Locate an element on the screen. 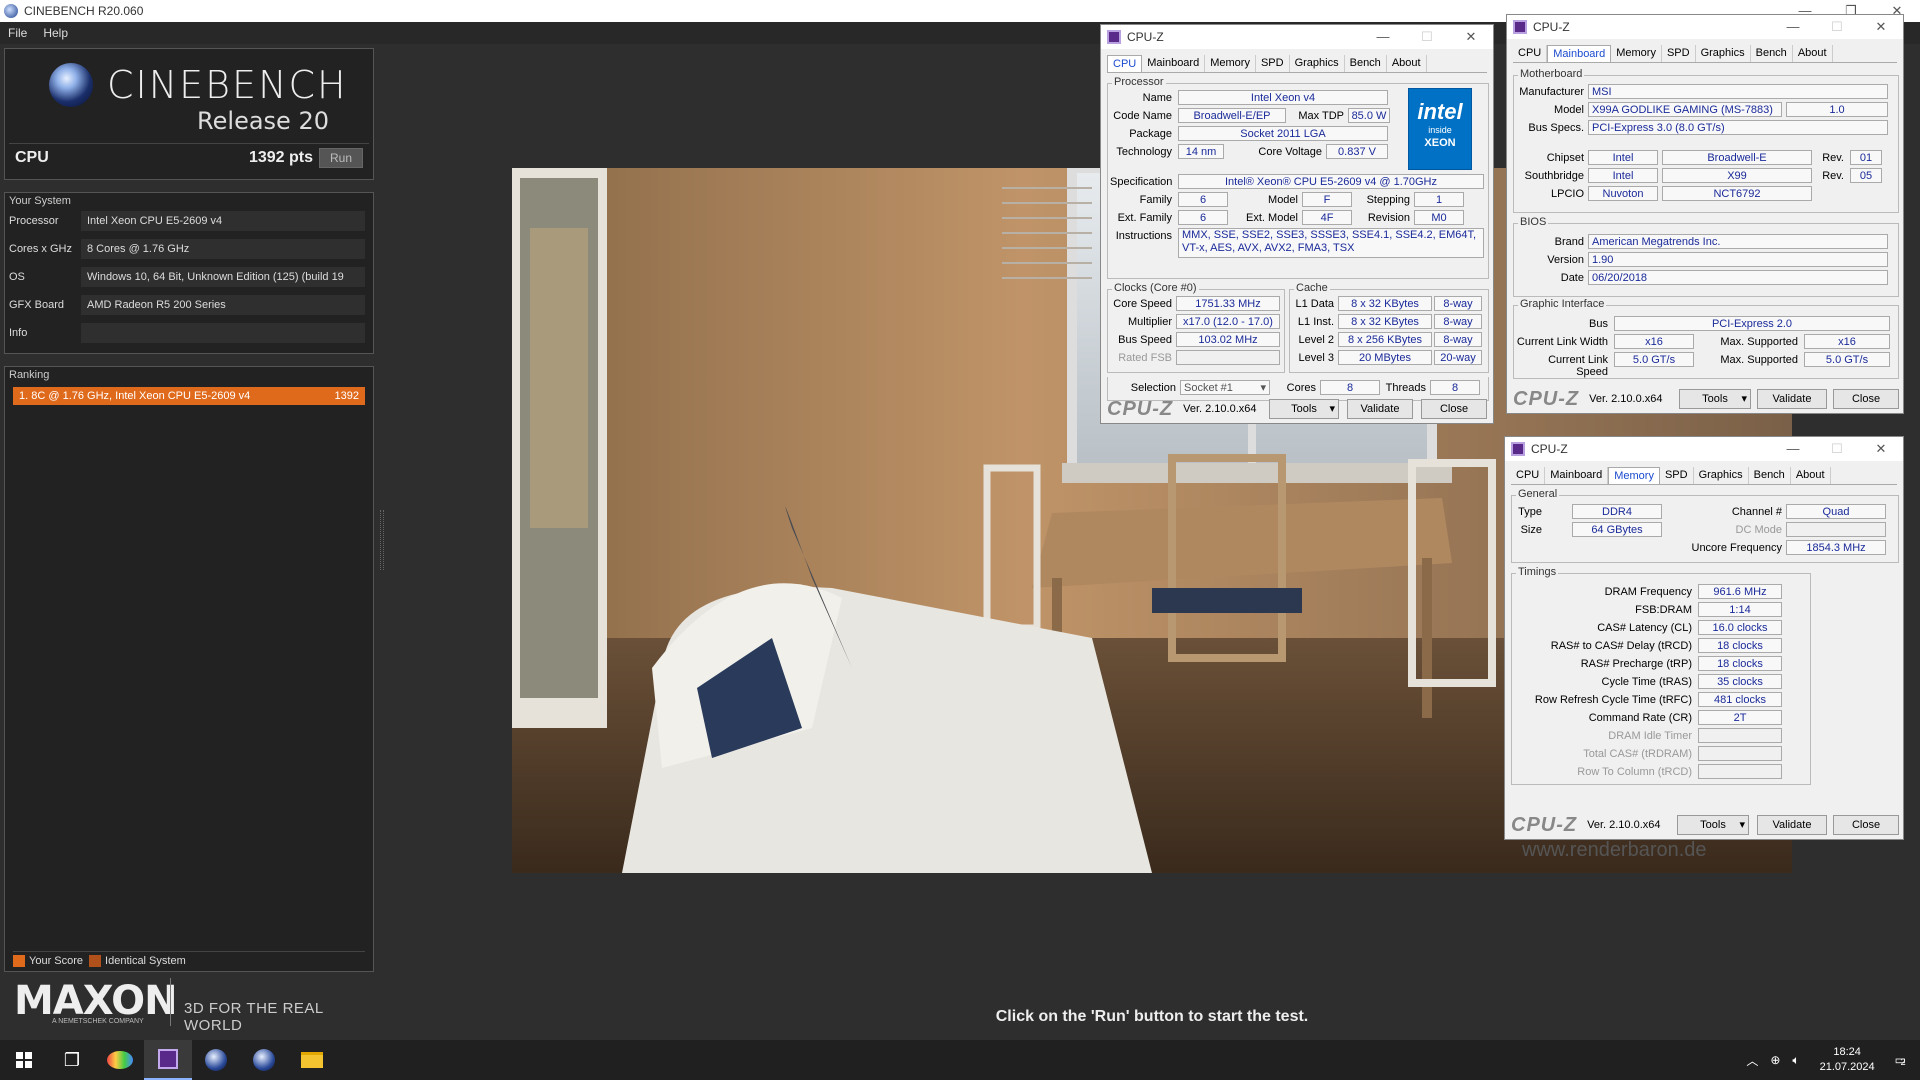  field-label: Package is located at coordinates (1150, 134).